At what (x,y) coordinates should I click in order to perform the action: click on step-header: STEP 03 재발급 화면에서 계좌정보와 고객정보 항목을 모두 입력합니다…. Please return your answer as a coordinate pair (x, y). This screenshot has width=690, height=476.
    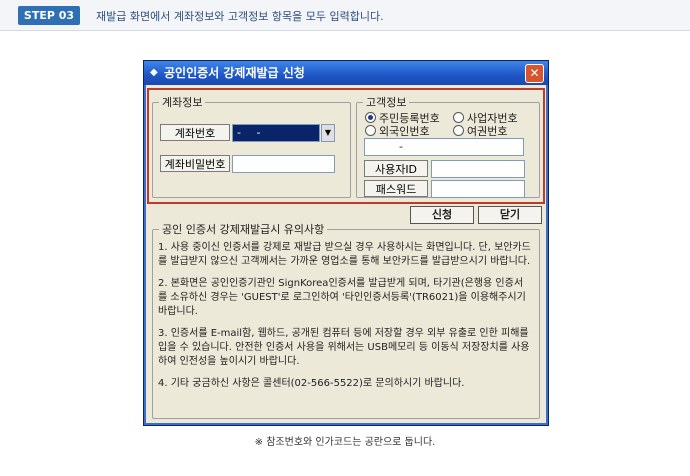
    Looking at the image, I should click on (345, 15).